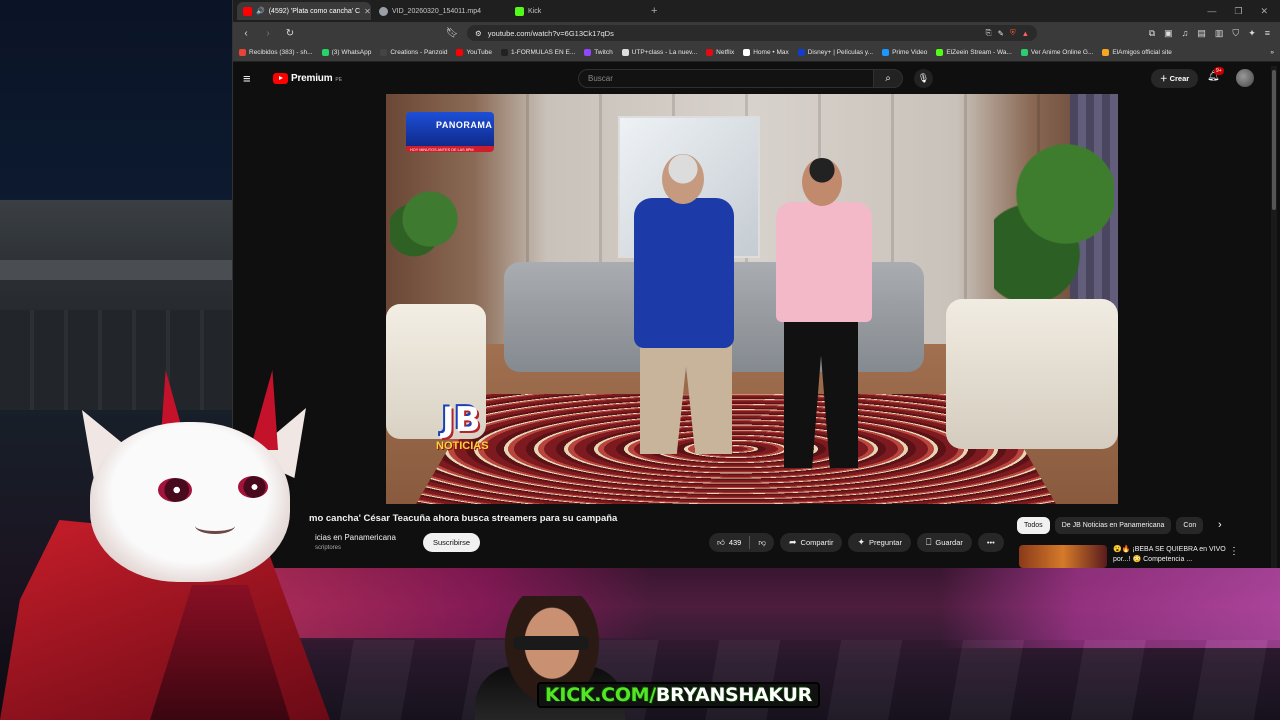 The image size is (1280, 720). Describe the element at coordinates (550, 33) in the screenshot. I see `url-text: youtube.com/watch?v=6G13Ck17qDs` at that location.